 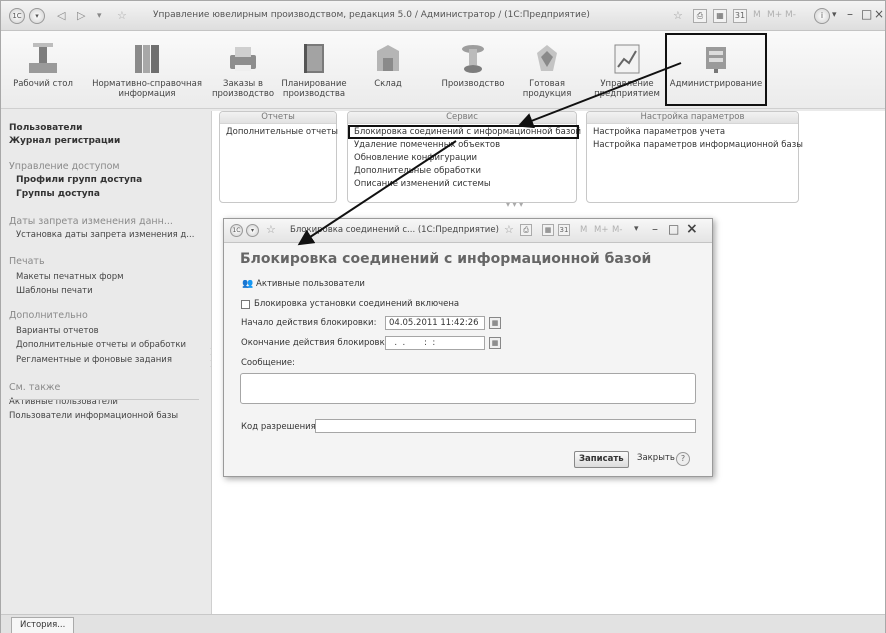 I want to click on back-icon: ◁, so click(x=61, y=16).